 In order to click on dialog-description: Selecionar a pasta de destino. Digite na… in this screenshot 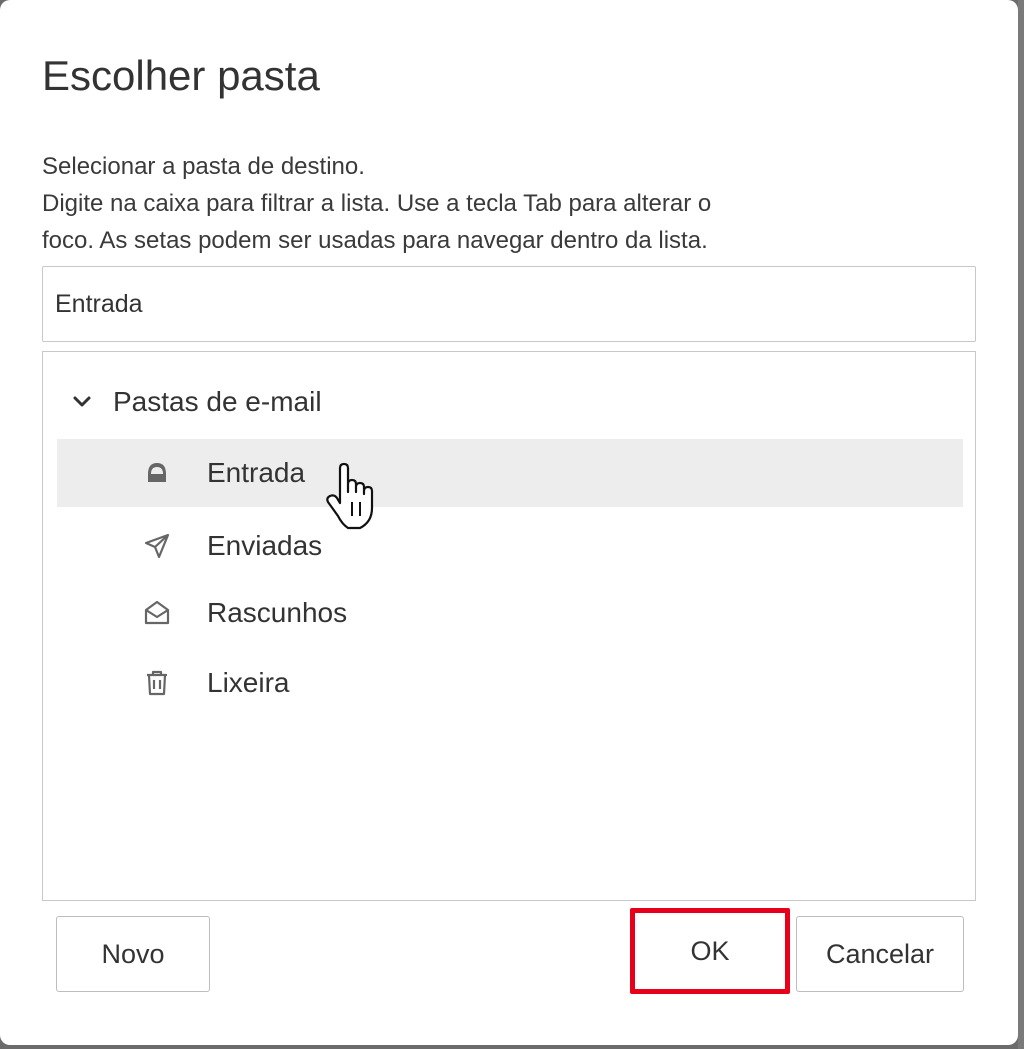, I will do `click(492, 203)`.